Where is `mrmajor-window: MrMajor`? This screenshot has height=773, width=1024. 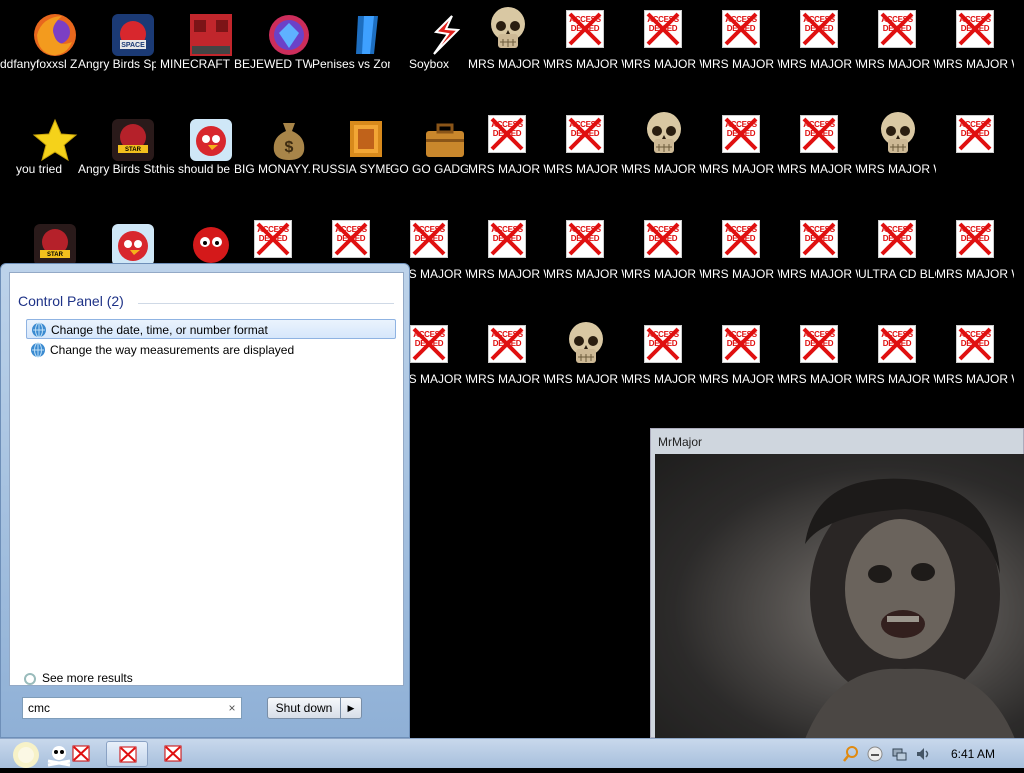
mrmajor-window: MrMajor is located at coordinates (837, 583).